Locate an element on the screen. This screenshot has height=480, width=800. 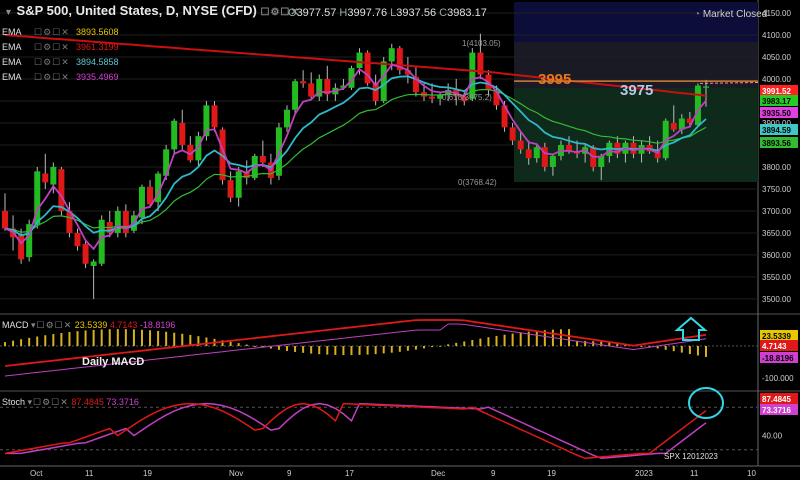
ema-row-2: EMA ☐⚙☐✕ 3961.3199 is located at coordinates (60, 48).